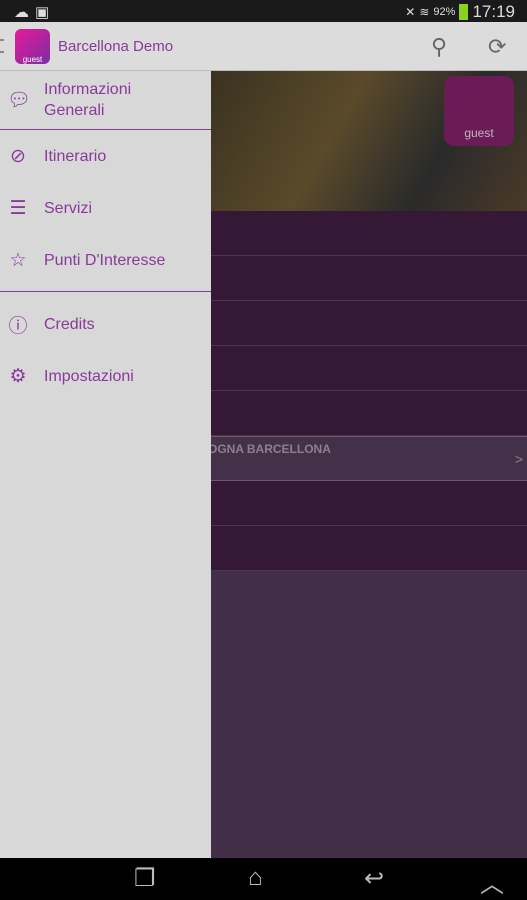  What do you see at coordinates (444, 12) in the screenshot?
I see `battery-percent: 92%` at bounding box center [444, 12].